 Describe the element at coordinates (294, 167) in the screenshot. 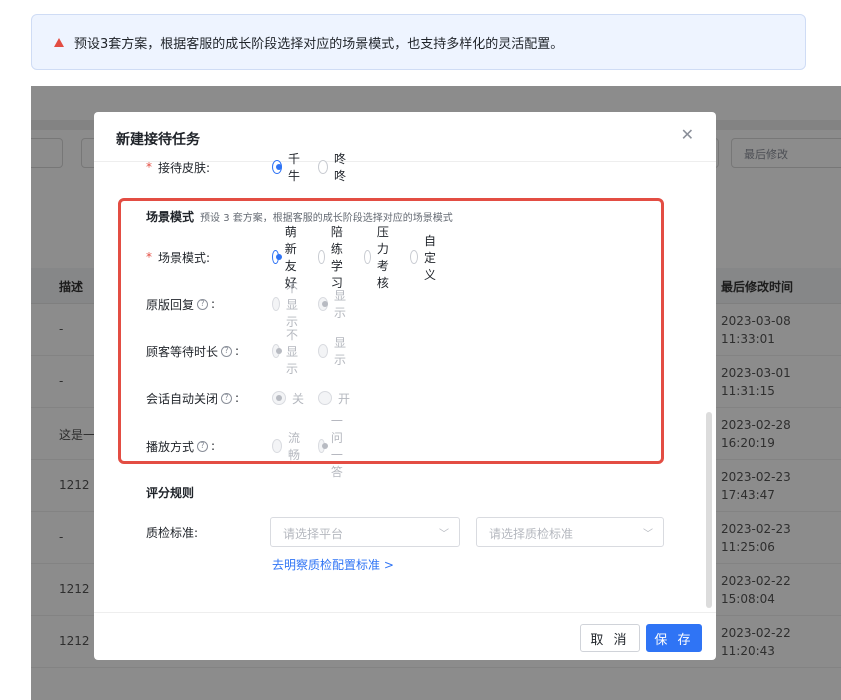

I see `skin-option-label: 千牛` at that location.